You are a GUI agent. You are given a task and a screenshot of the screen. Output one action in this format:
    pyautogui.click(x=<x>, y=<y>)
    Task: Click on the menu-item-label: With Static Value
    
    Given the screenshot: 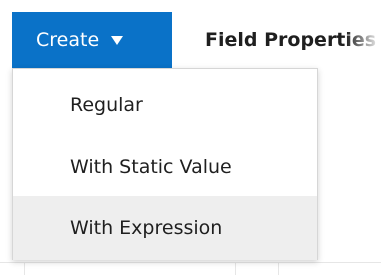 What is the action you would take?
    pyautogui.click(x=151, y=167)
    